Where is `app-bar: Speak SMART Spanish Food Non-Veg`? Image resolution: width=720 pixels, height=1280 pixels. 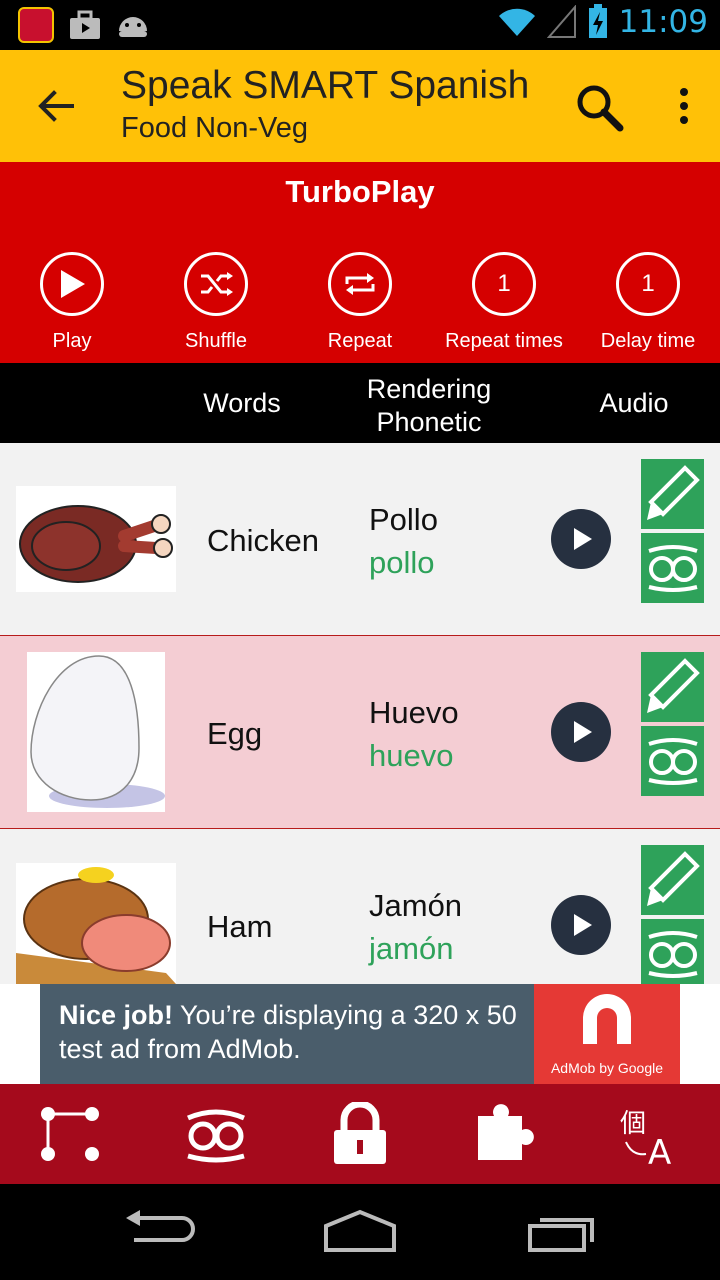 app-bar: Speak SMART Spanish Food Non-Veg is located at coordinates (360, 106).